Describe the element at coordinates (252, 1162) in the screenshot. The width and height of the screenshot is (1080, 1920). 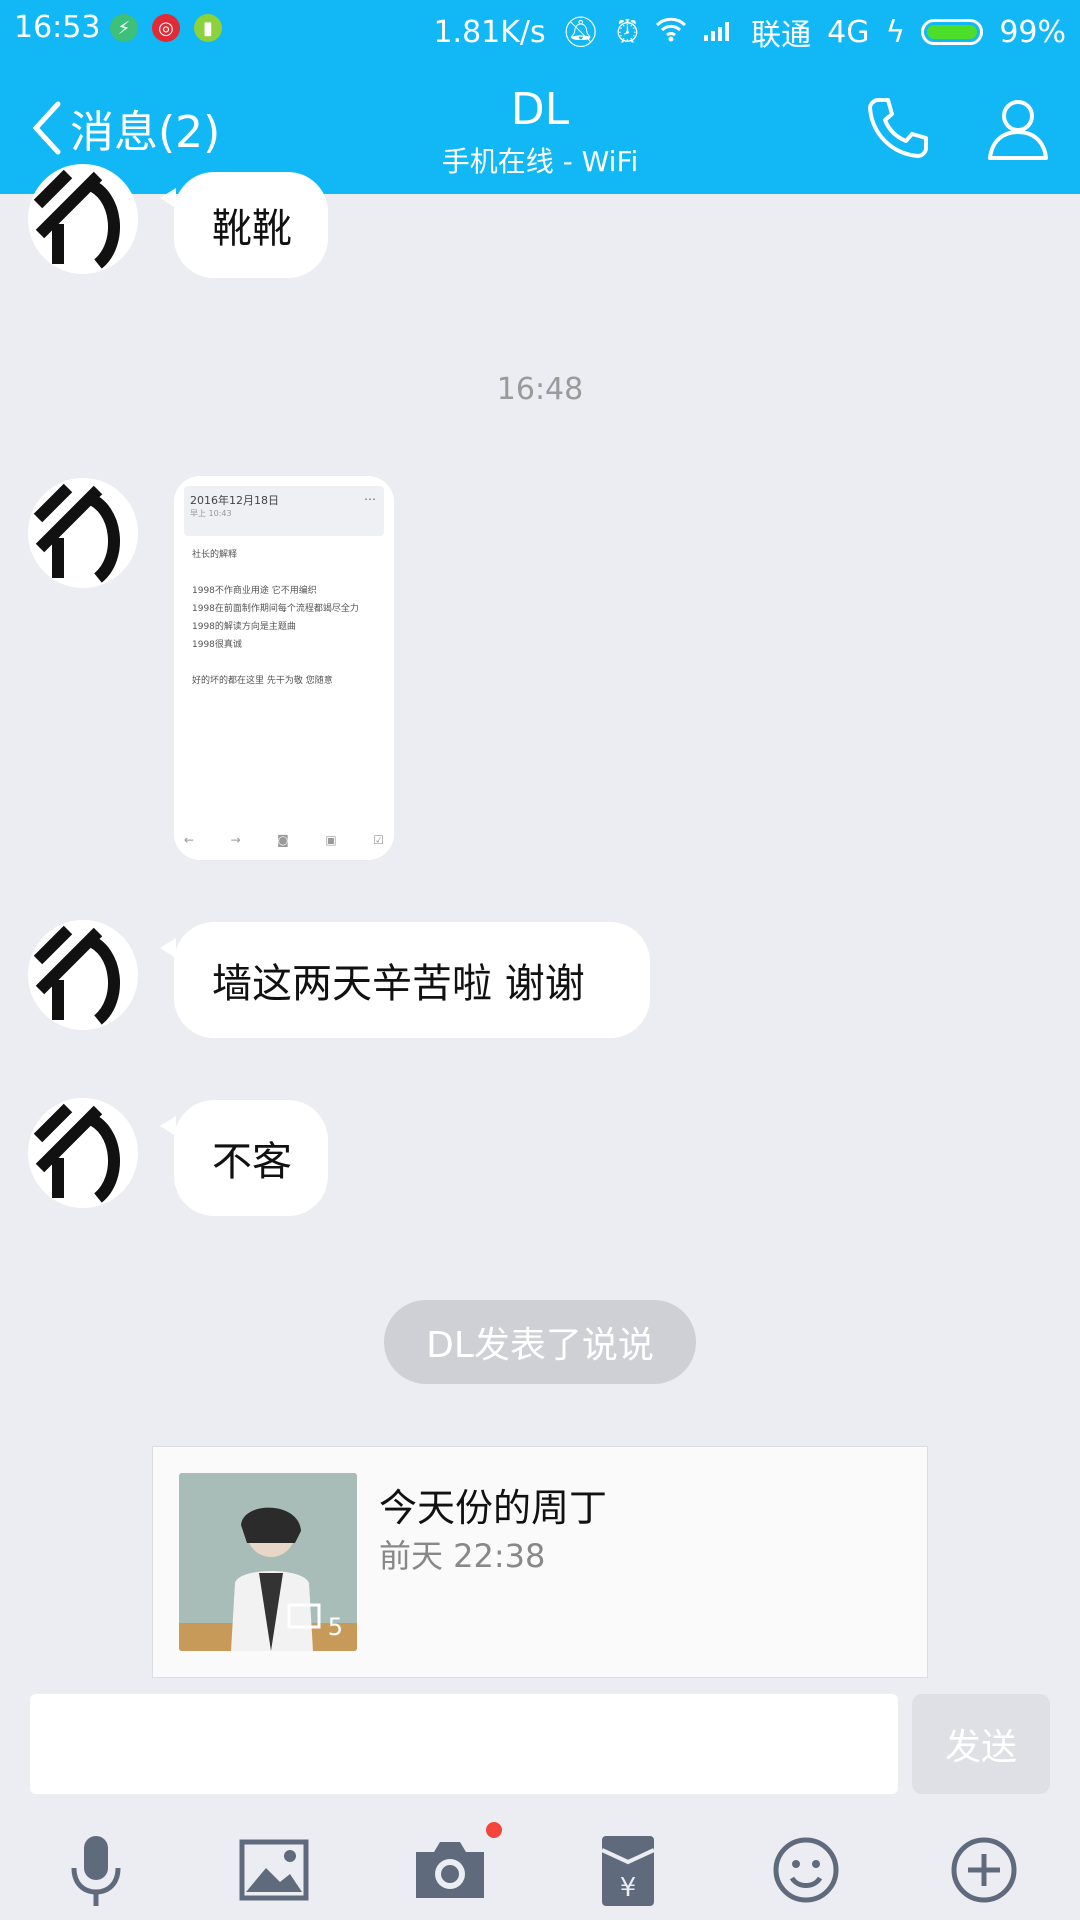
I see `message-text: 不客` at that location.